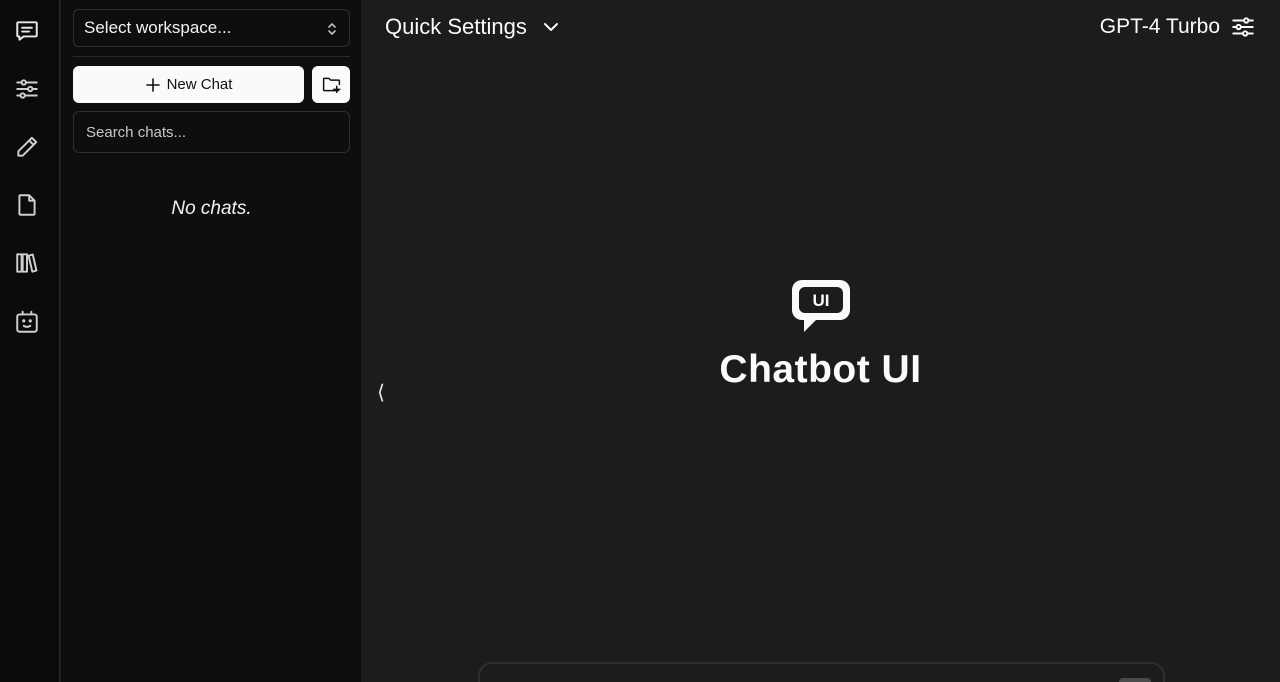 Image resolution: width=1280 pixels, height=682 pixels. Describe the element at coordinates (820, 369) in the screenshot. I see `brand-title: Chatbot UI` at that location.